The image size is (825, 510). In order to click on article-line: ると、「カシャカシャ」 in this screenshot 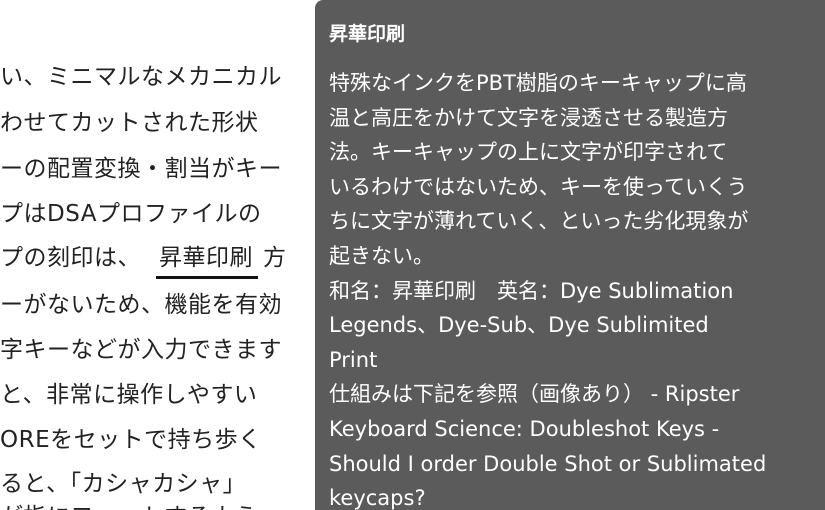, I will do `click(123, 484)`.